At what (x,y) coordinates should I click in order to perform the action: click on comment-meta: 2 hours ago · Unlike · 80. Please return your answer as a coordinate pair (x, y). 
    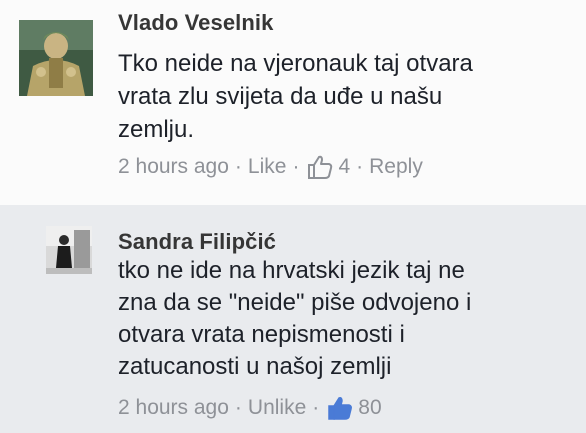
    Looking at the image, I should click on (250, 408).